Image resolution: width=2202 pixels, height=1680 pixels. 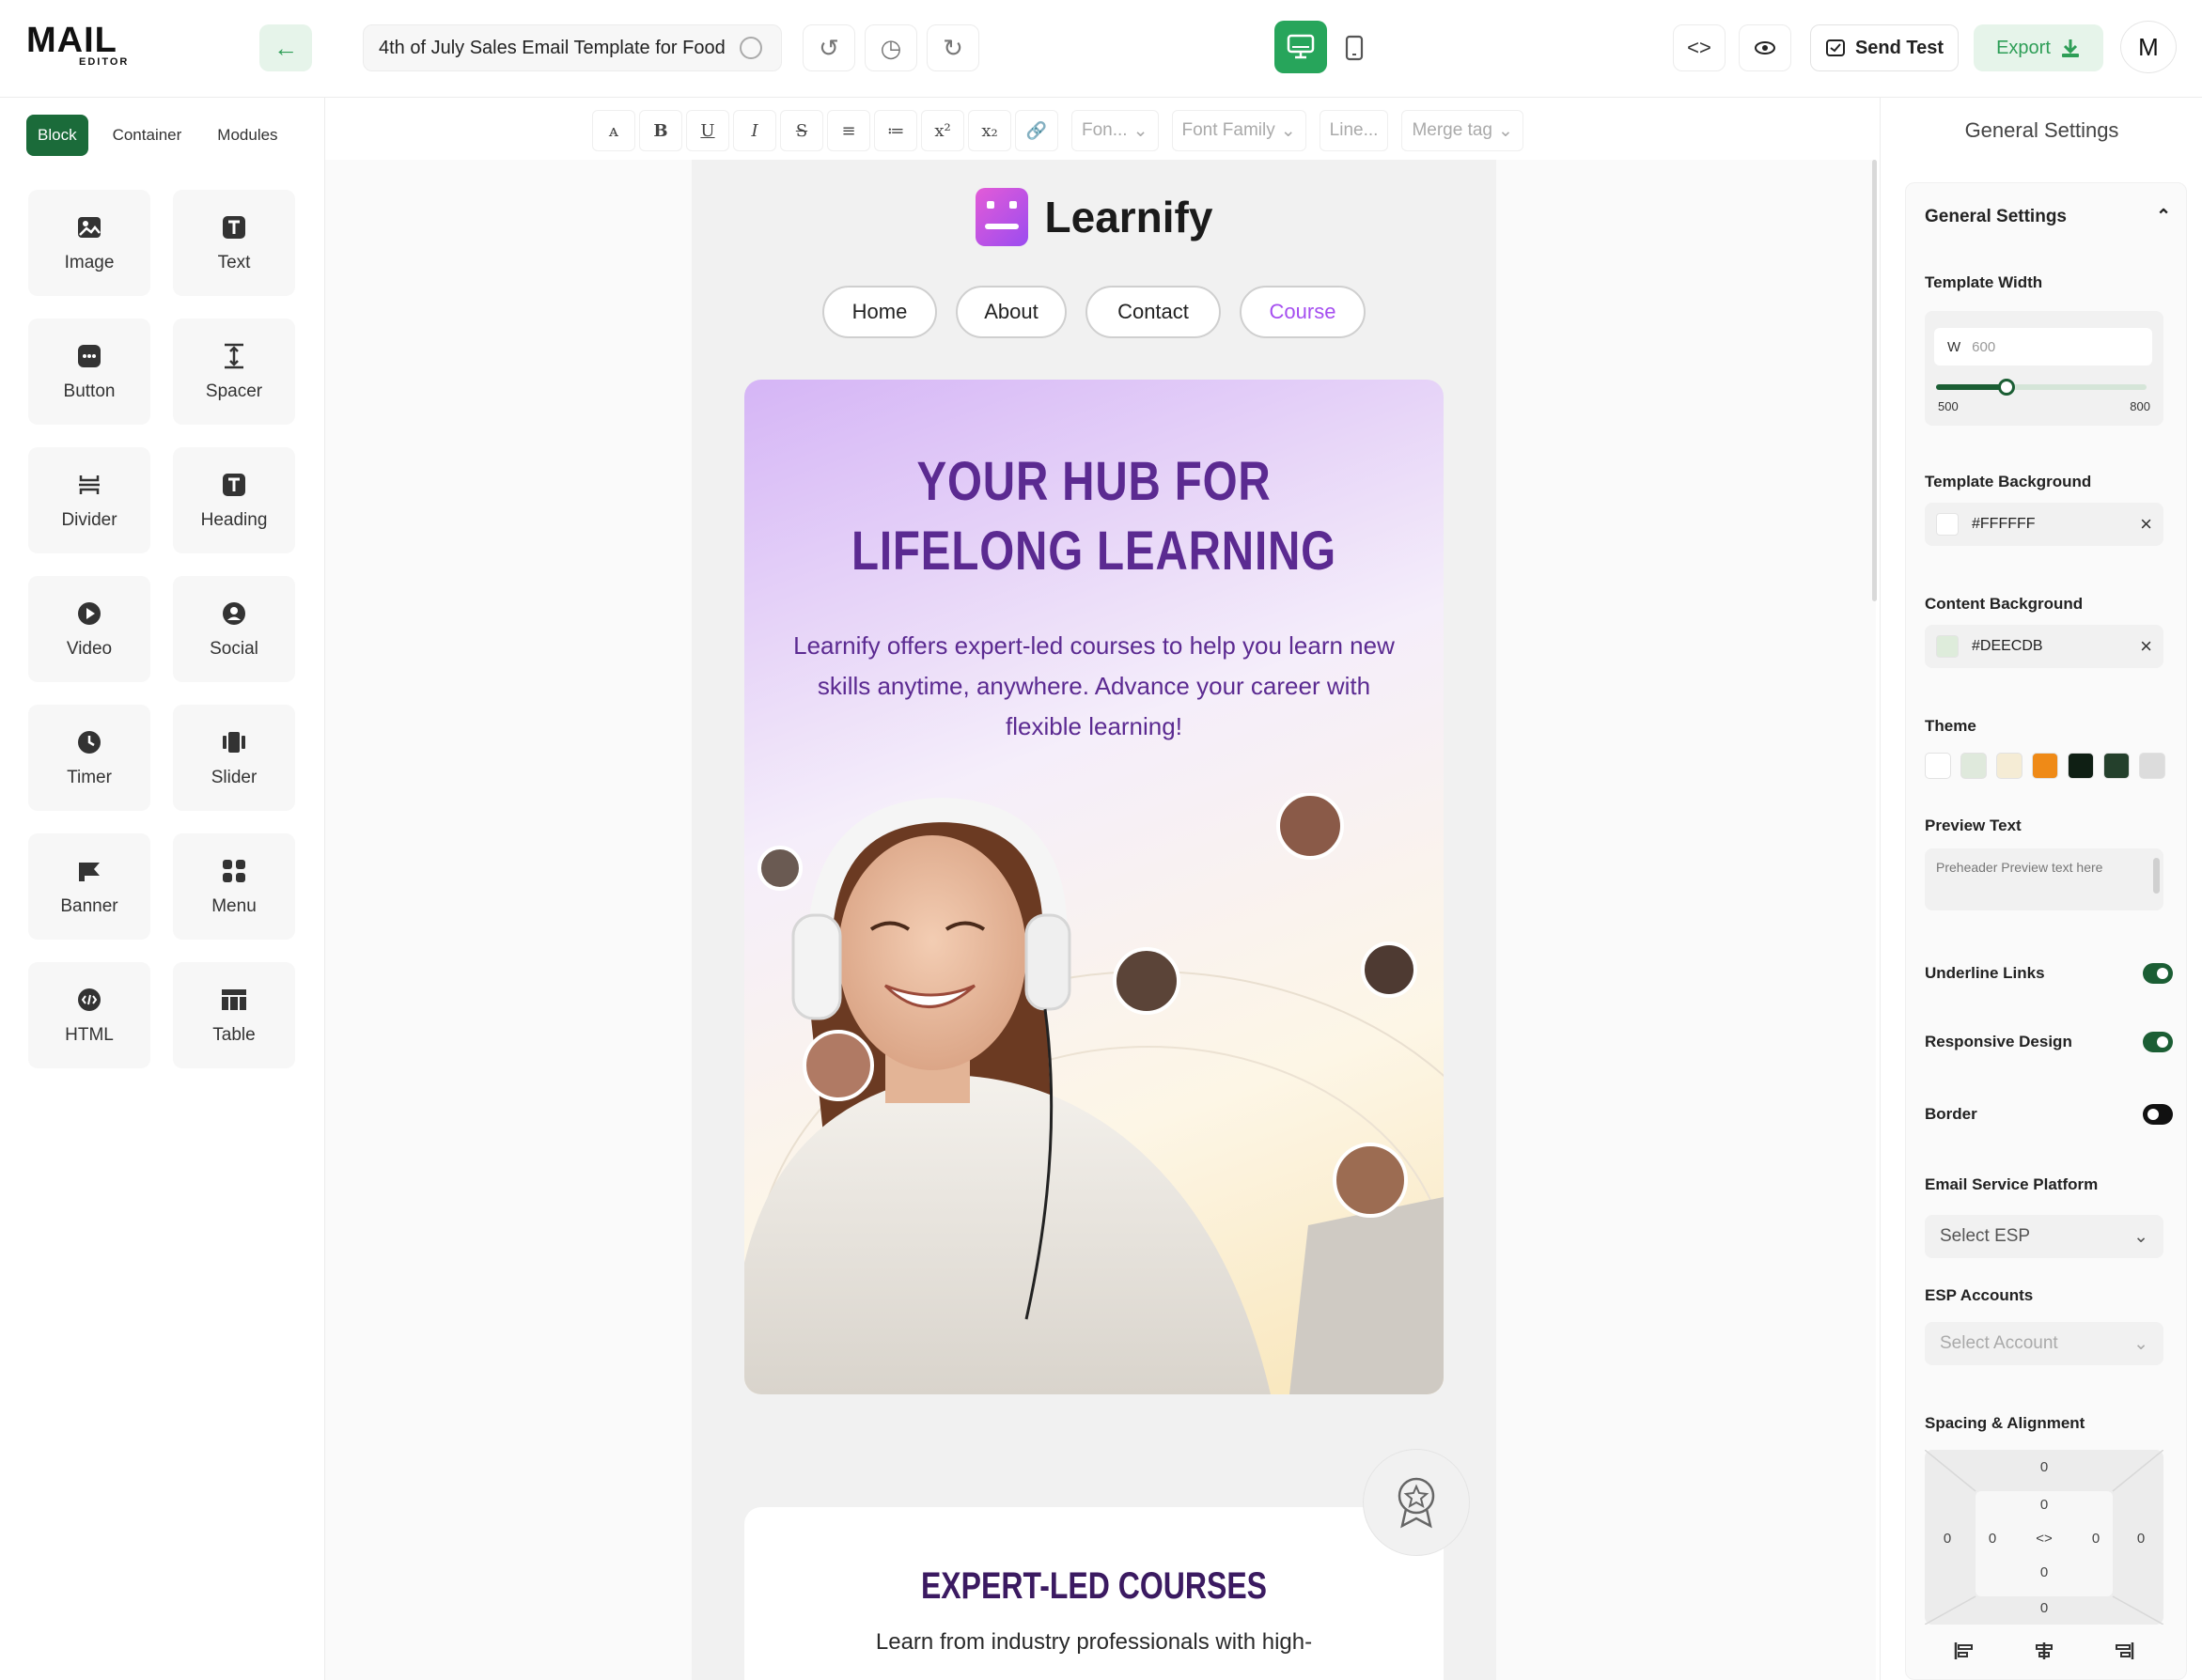 I want to click on block-html: HTML, so click(x=89, y=1015).